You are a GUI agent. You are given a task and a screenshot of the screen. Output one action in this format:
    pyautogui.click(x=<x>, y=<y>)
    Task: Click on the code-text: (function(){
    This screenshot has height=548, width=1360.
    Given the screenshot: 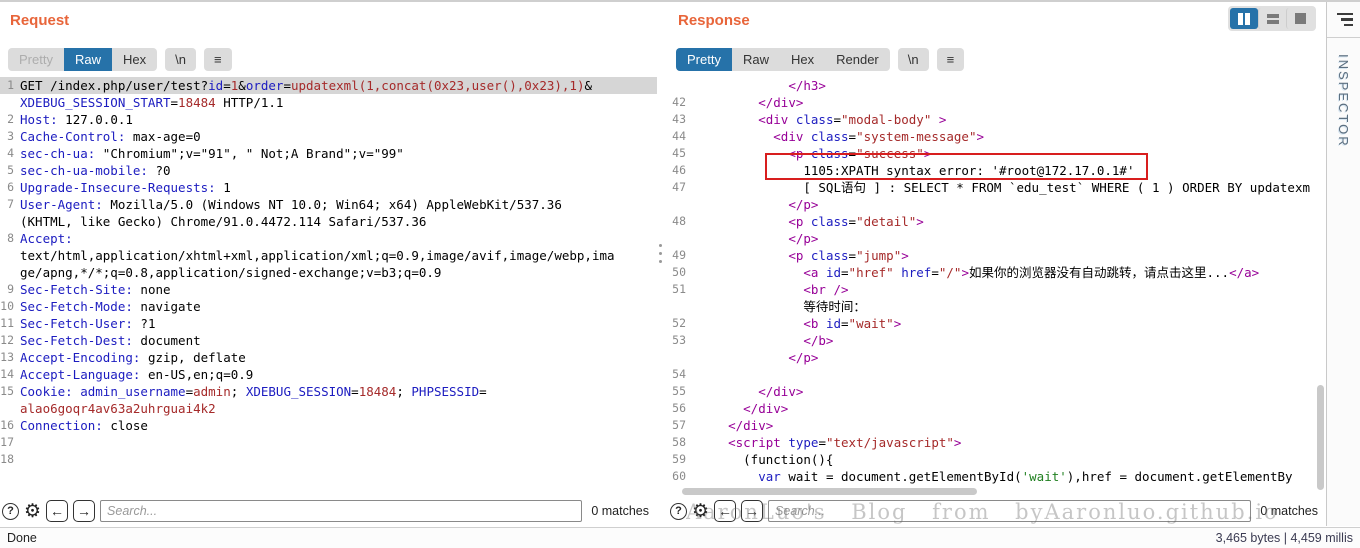 What is the action you would take?
    pyautogui.click(x=766, y=459)
    